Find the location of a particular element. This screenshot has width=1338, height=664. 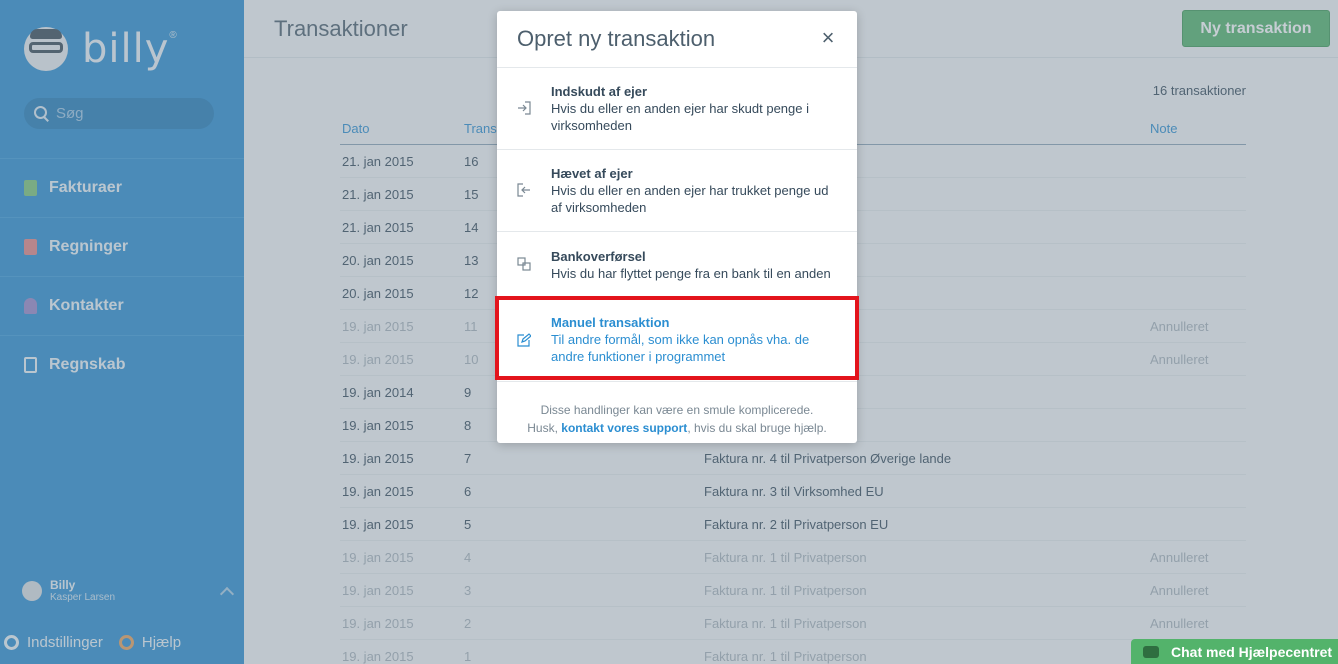

sign-out-icon is located at coordinates (523, 190).